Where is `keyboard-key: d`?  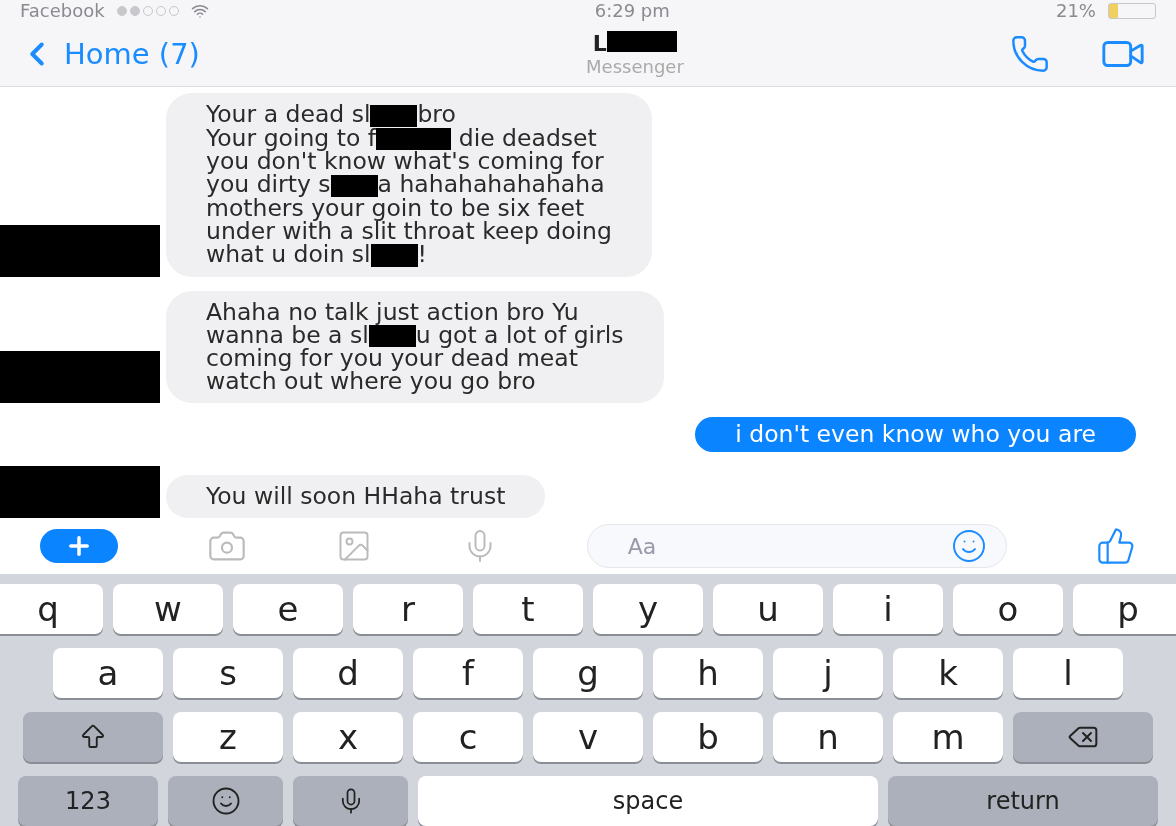
keyboard-key: d is located at coordinates (348, 673).